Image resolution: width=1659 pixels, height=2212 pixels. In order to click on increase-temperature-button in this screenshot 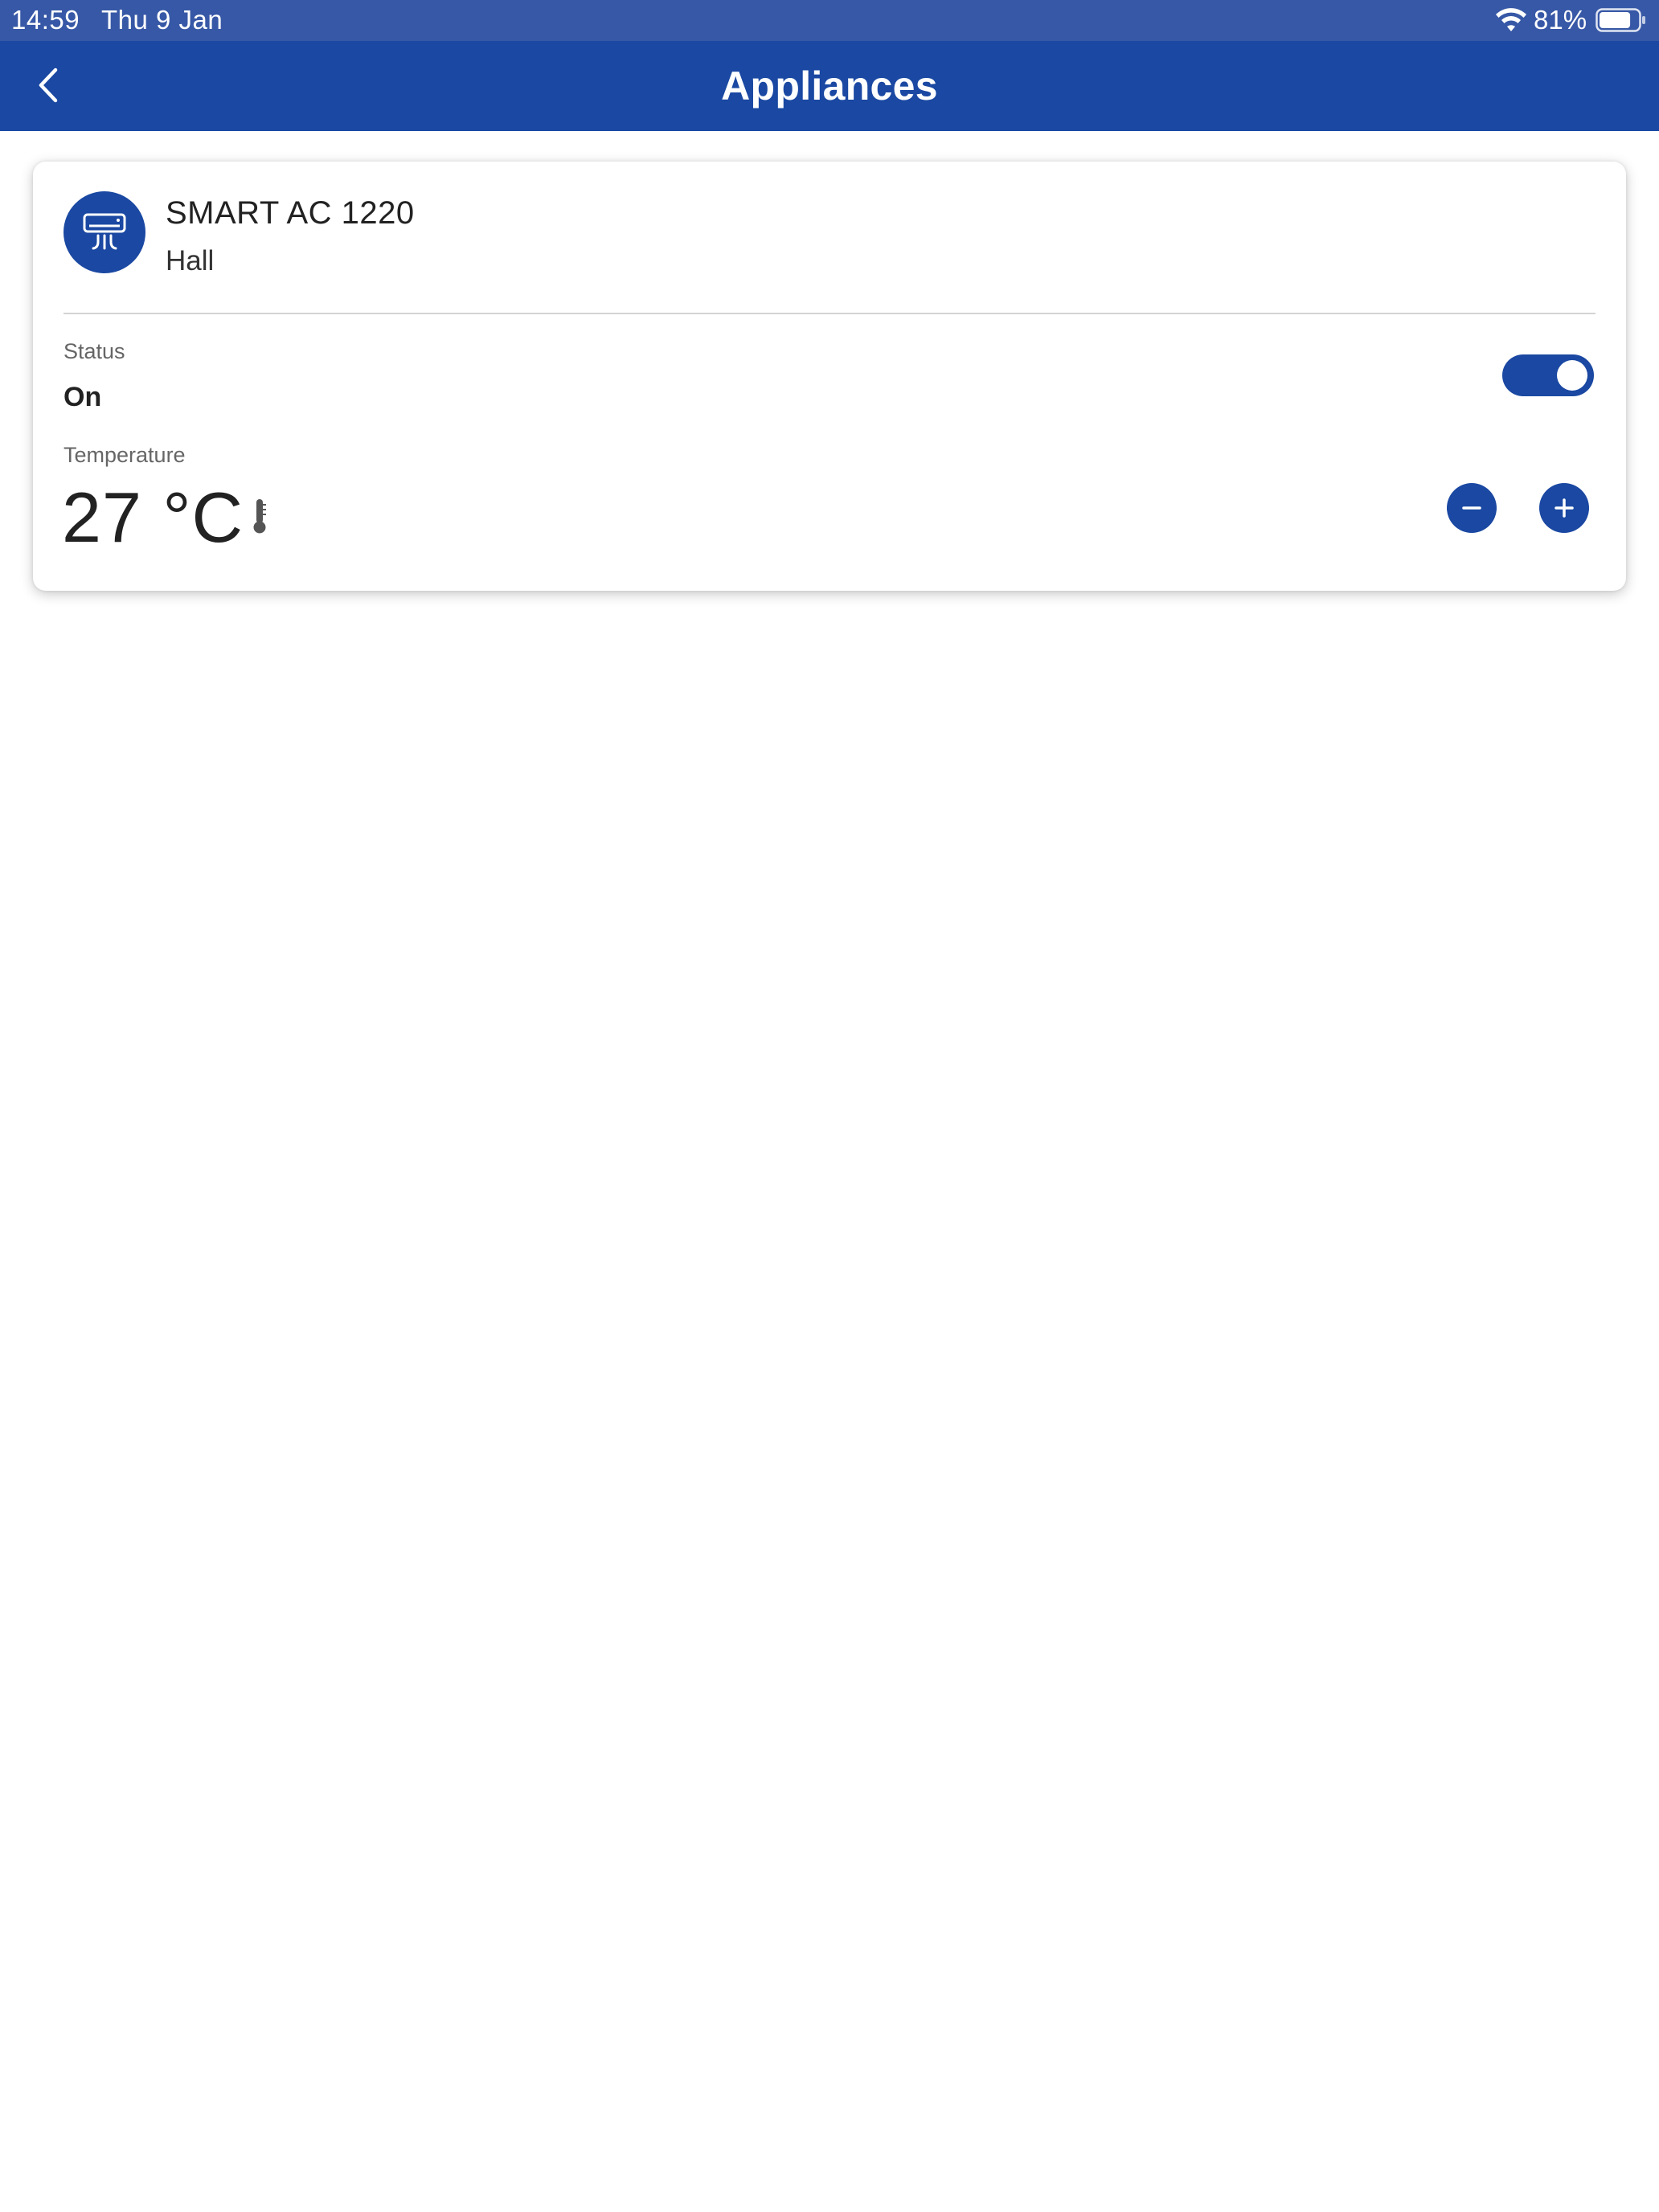, I will do `click(1564, 508)`.